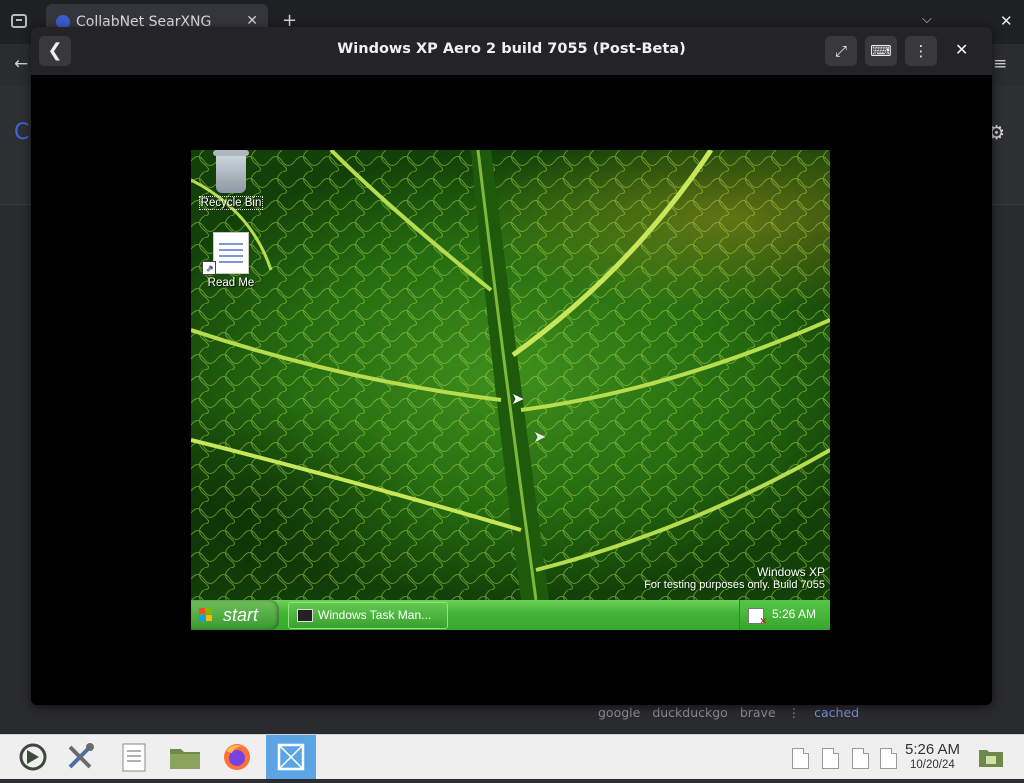 This screenshot has width=1024, height=783. I want to click on watermark-title: Windows XP, so click(790, 572).